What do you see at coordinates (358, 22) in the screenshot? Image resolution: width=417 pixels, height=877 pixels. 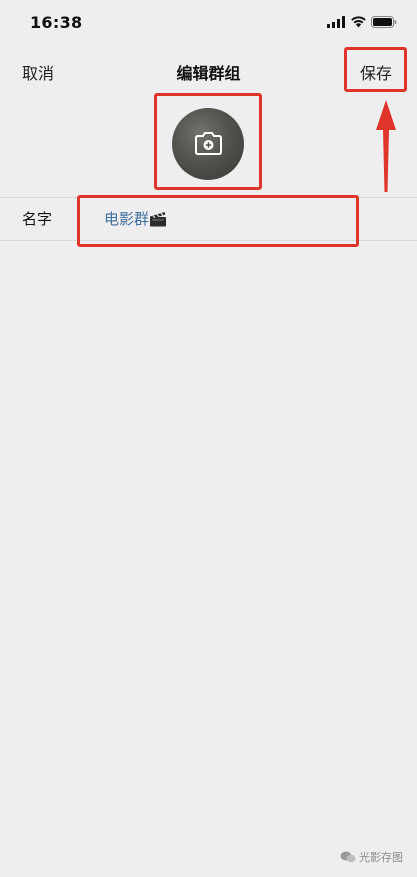 I see `wifi-icon` at bounding box center [358, 22].